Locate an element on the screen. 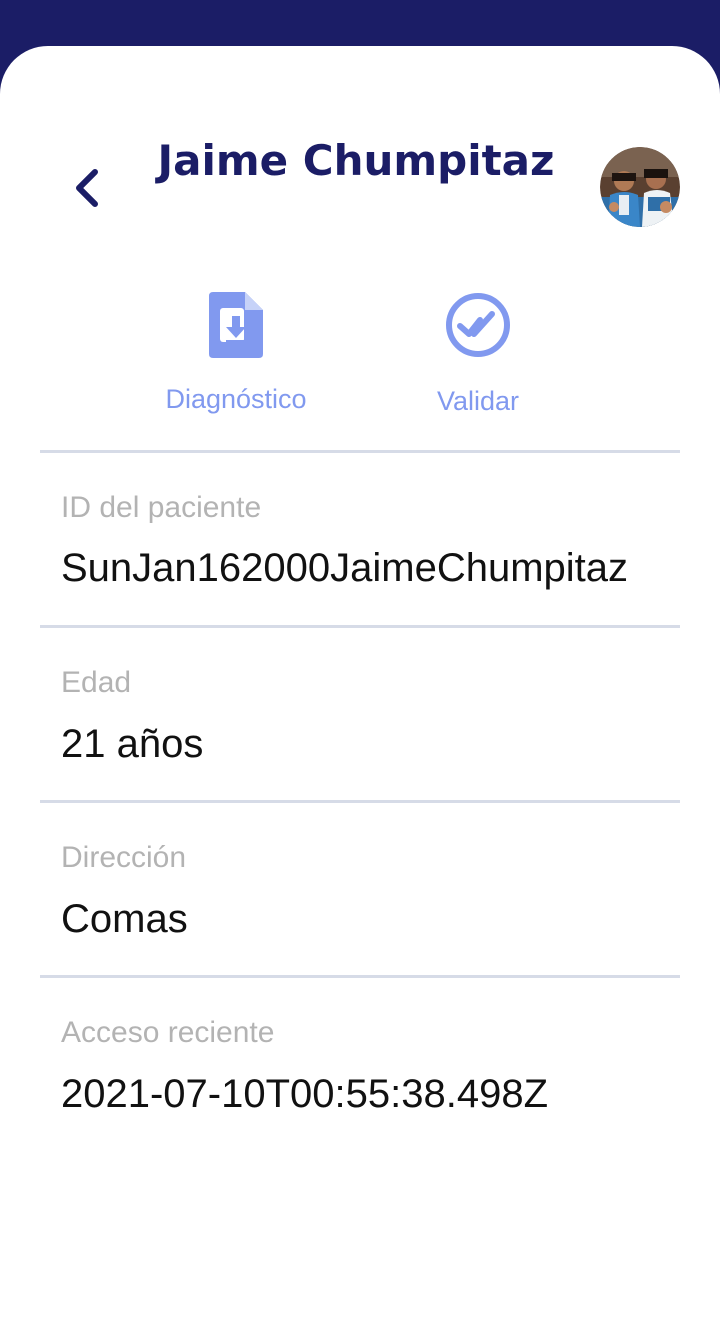  patient-id-label: ID del paciente is located at coordinates (161, 507).